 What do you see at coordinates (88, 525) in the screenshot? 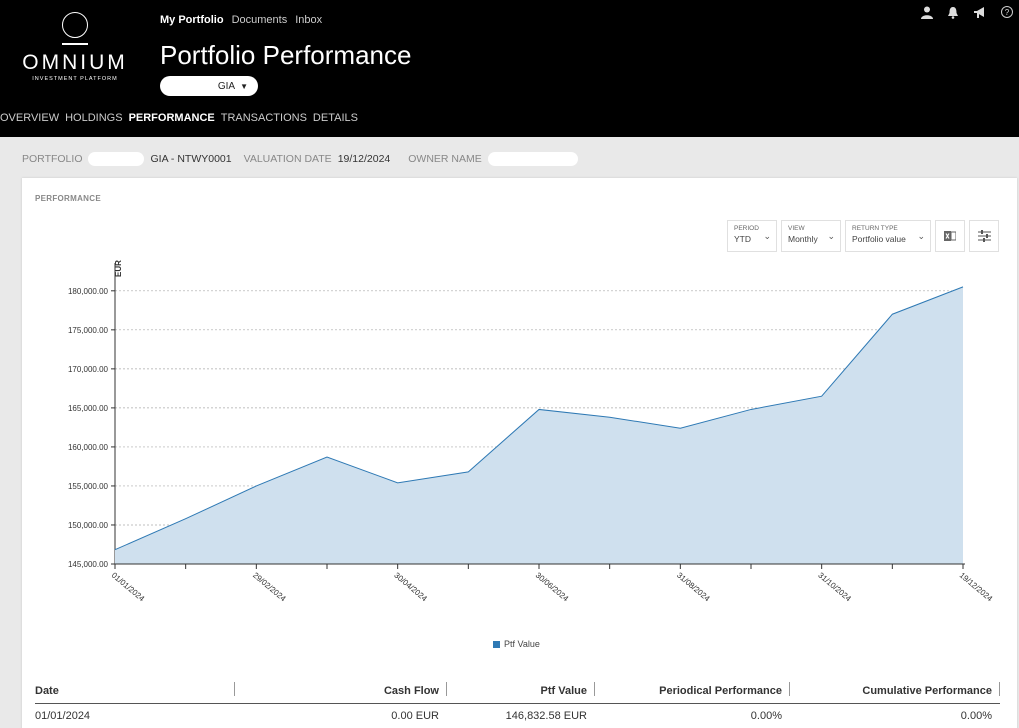
I see `y-tick-label: 150,000.00` at bounding box center [88, 525].